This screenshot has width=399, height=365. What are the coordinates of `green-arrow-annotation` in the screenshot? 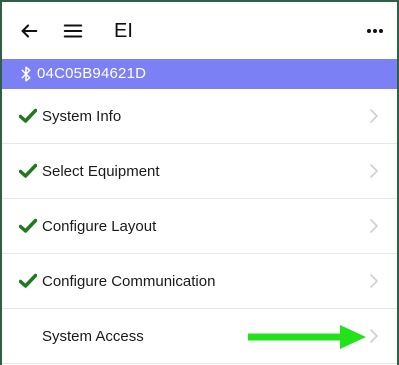 It's located at (307, 337).